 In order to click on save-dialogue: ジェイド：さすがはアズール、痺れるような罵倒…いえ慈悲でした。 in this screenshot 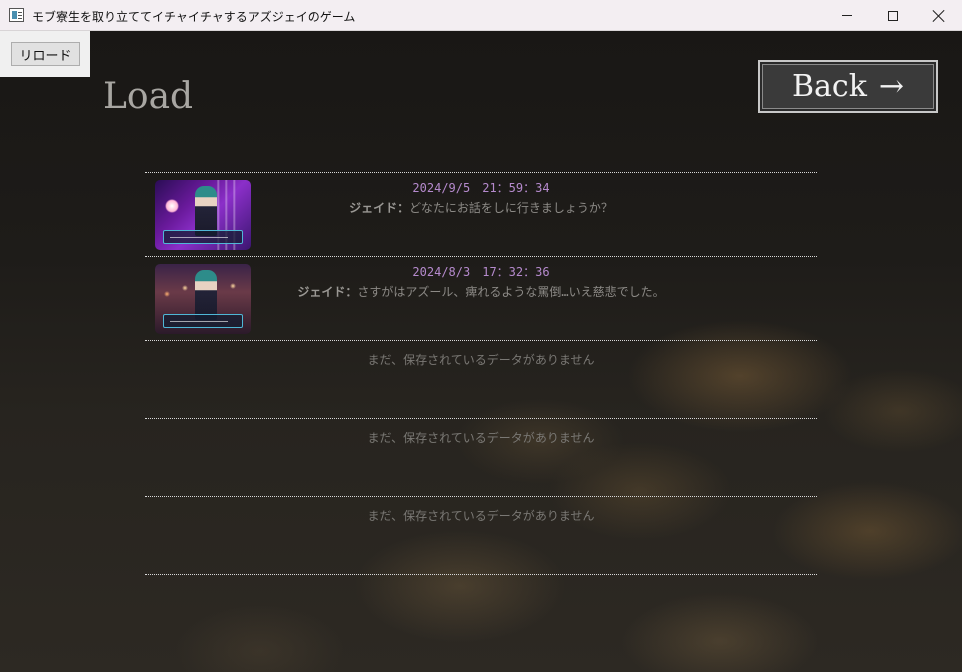, I will do `click(481, 291)`.